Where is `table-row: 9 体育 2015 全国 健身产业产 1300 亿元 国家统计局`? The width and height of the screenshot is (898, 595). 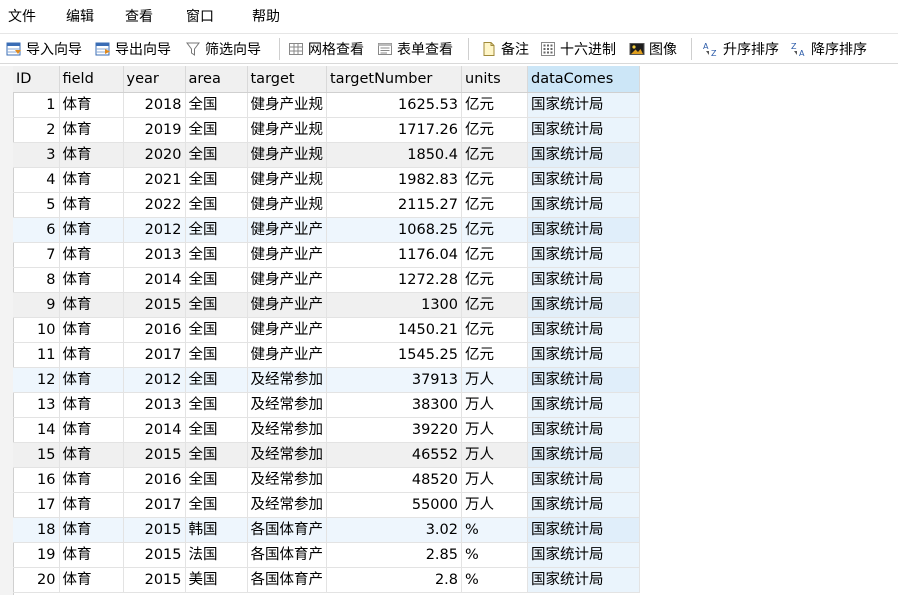
table-row: 9 体育 2015 全国 健身产业产 1300 亿元 国家统计局 is located at coordinates (326, 305).